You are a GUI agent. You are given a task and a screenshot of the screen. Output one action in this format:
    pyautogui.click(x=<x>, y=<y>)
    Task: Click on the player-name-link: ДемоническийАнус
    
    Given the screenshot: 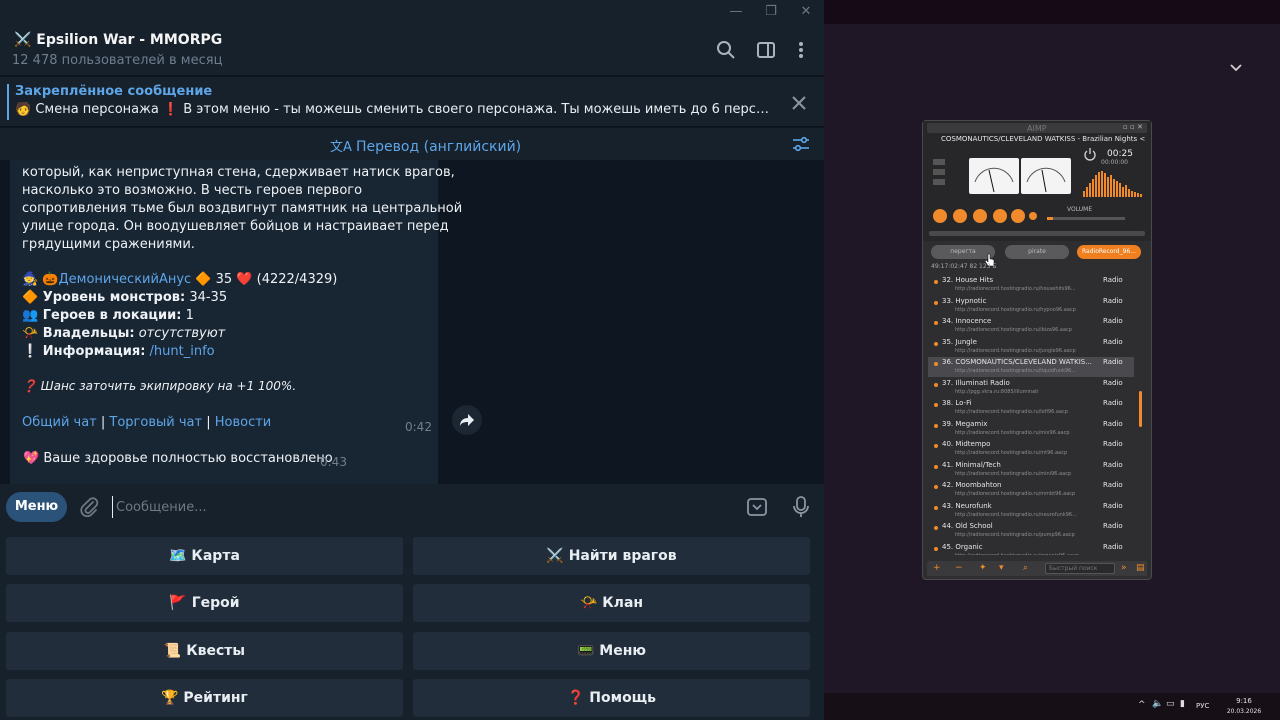 What is the action you would take?
    pyautogui.click(x=125, y=279)
    